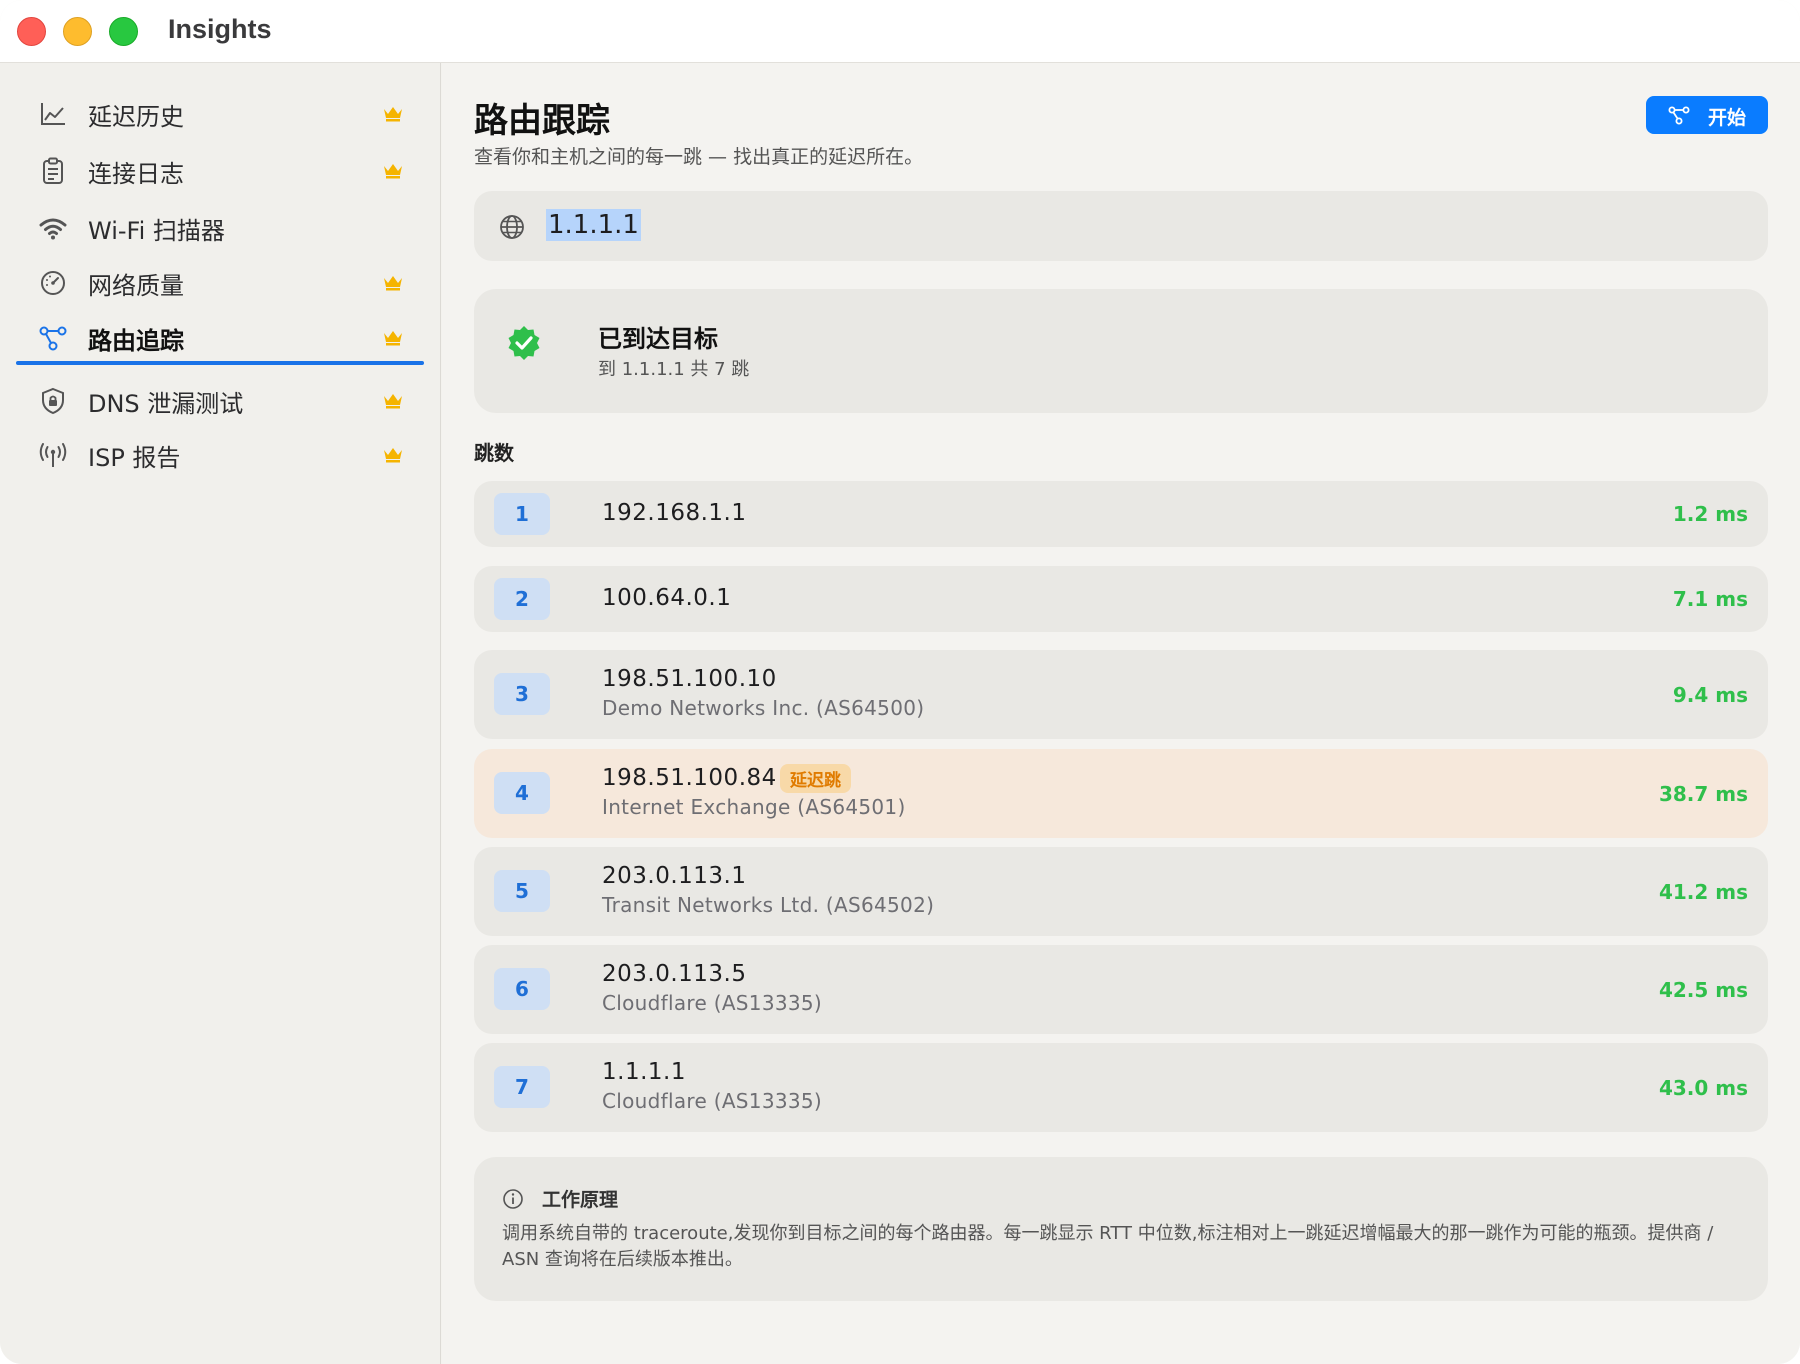  Describe the element at coordinates (220, 283) in the screenshot. I see `sidebar-item-network-quality: 网络质量` at that location.